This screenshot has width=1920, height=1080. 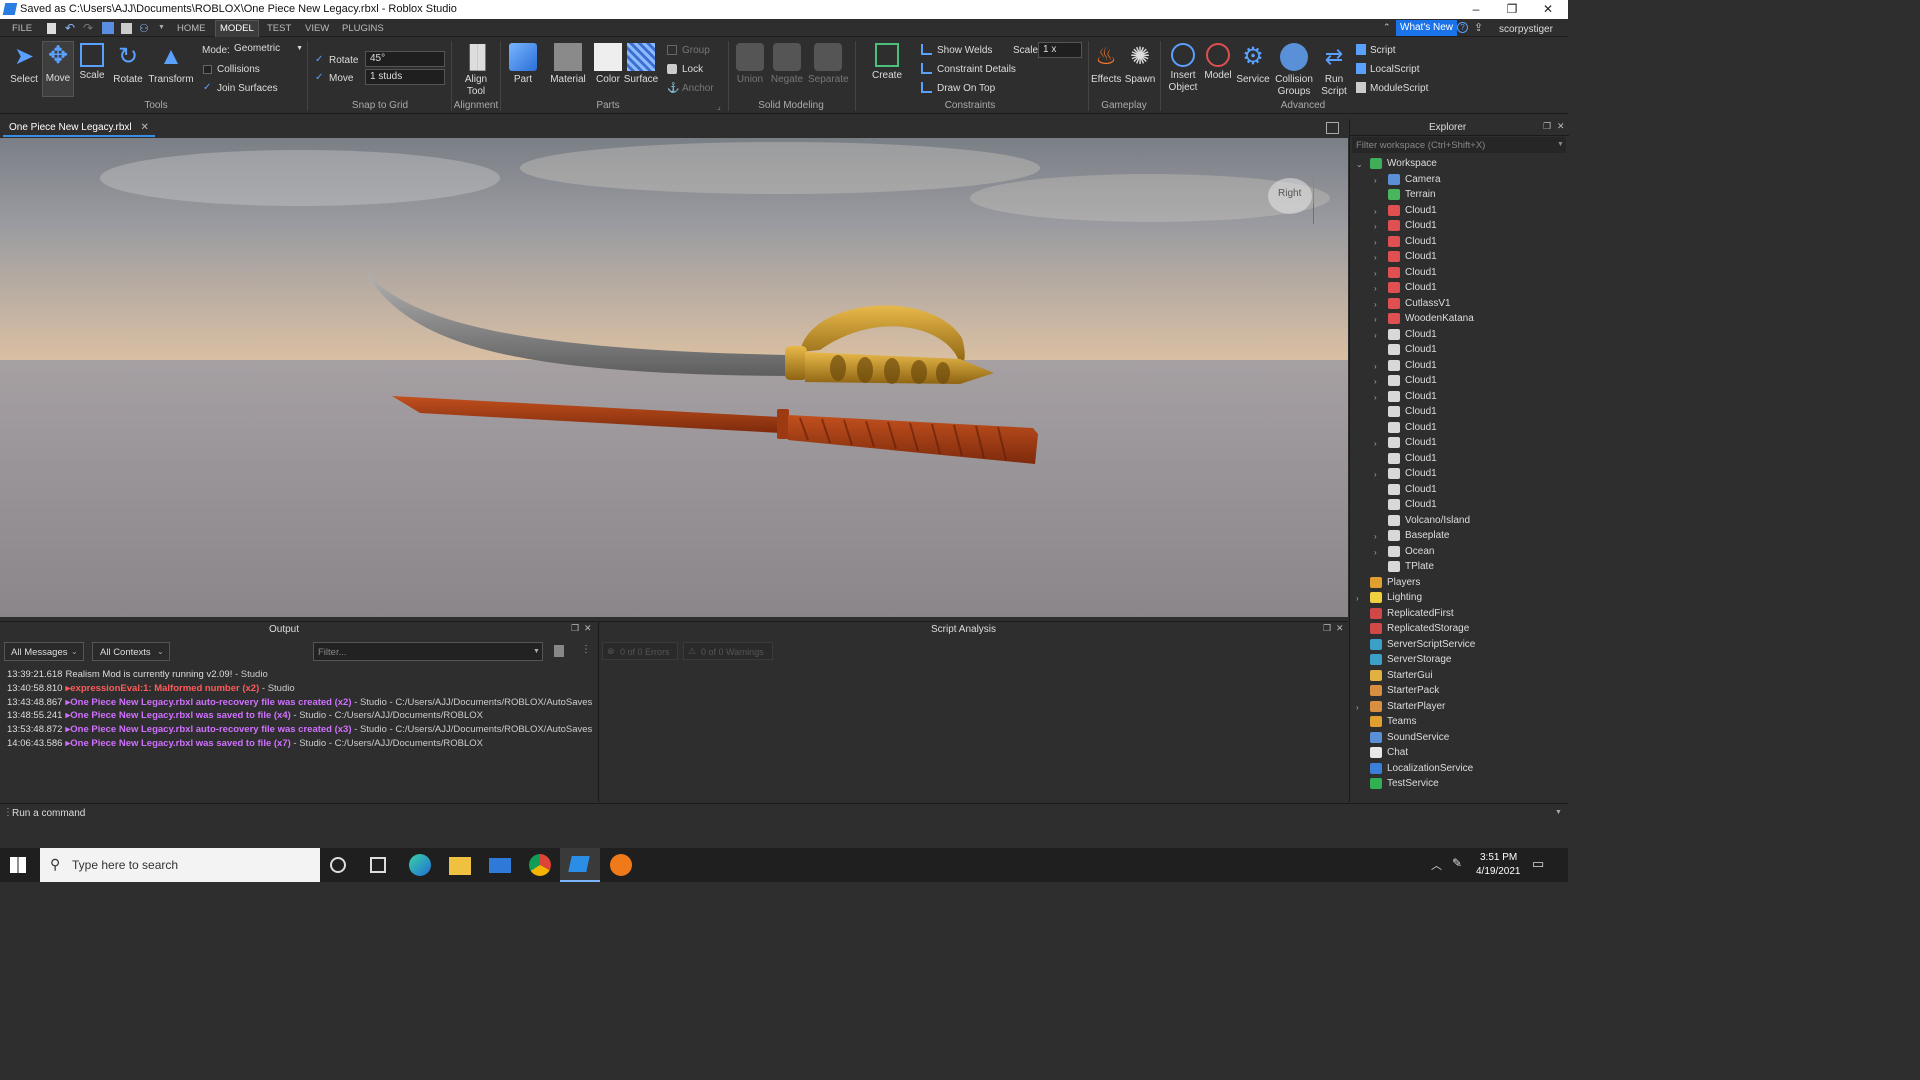 What do you see at coordinates (317, 28) in the screenshot?
I see `tab-view: VIEW` at bounding box center [317, 28].